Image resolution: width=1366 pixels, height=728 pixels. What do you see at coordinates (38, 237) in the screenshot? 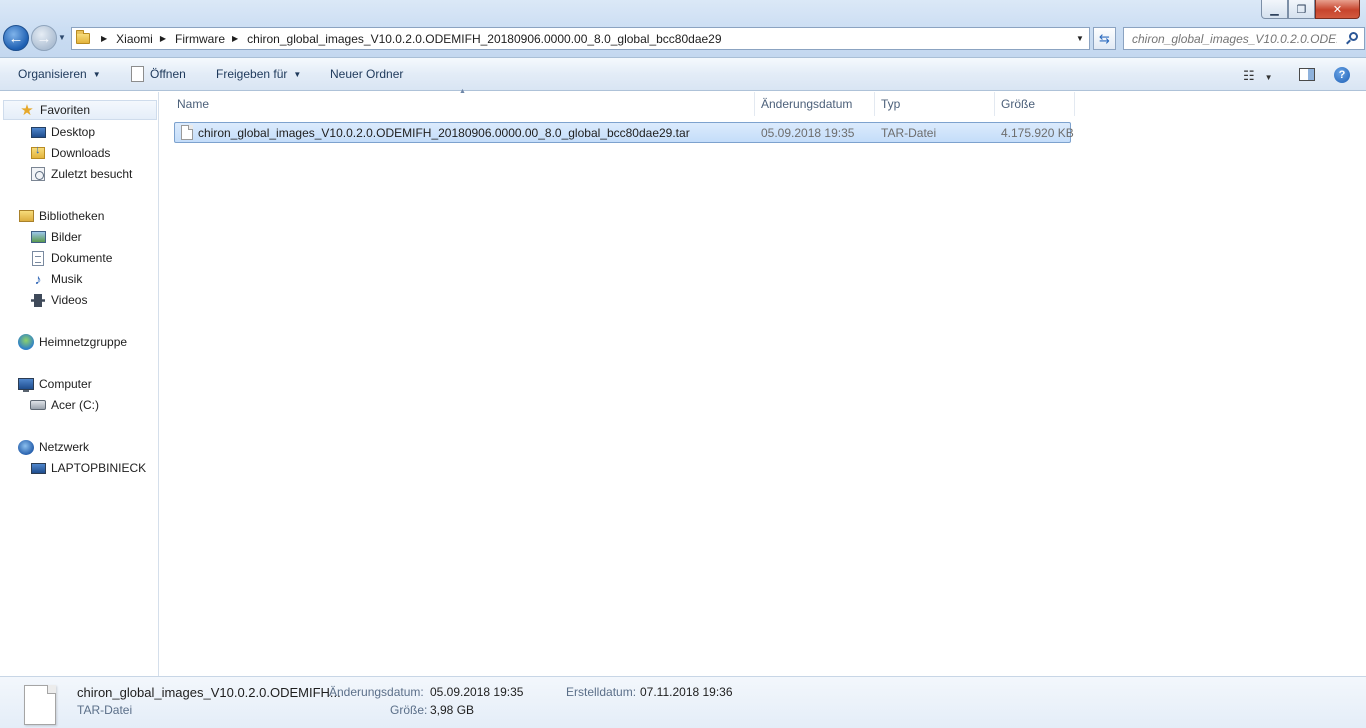
I see `pictures-icon` at bounding box center [38, 237].